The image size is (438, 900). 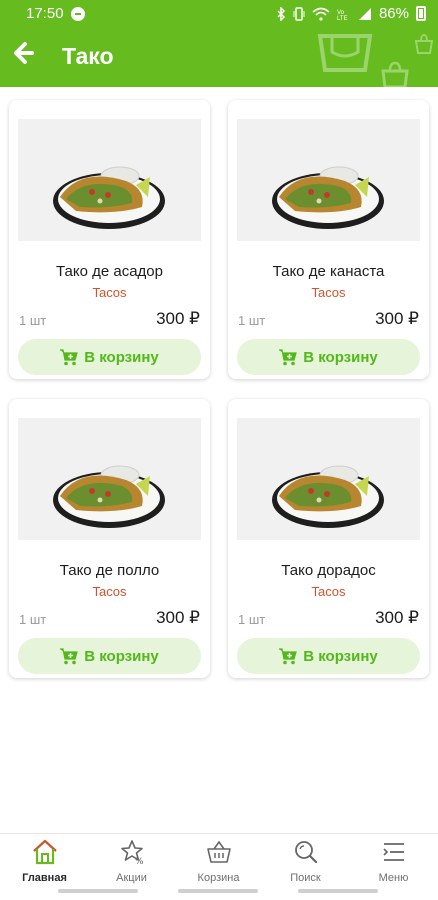 I want to click on nav-item-cart: Корзина, so click(x=218, y=861).